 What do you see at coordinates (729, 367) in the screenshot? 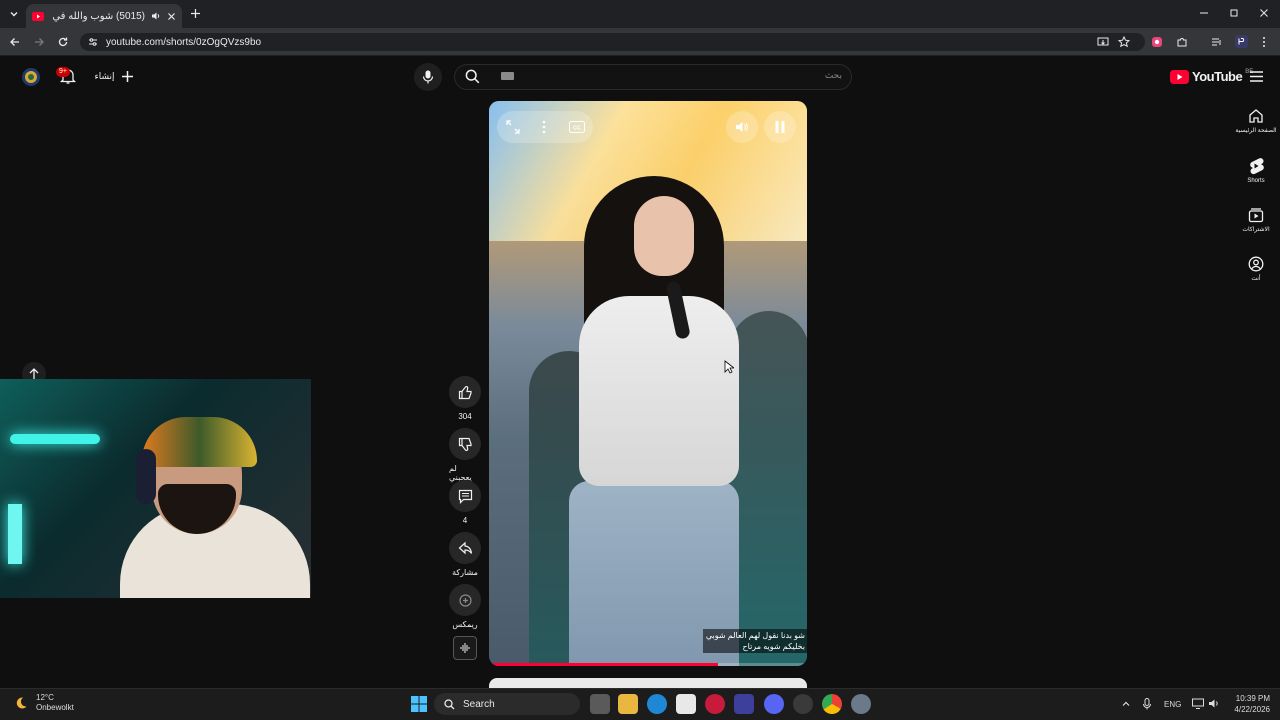
I see `mouse-cursor-icon` at bounding box center [729, 367].